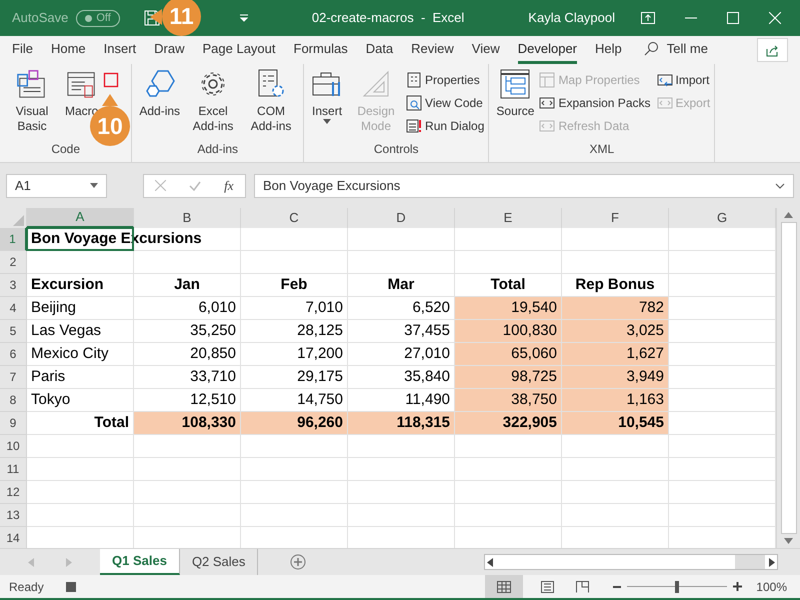 The image size is (800, 600). I want to click on cell-reference: A1, so click(23, 185).